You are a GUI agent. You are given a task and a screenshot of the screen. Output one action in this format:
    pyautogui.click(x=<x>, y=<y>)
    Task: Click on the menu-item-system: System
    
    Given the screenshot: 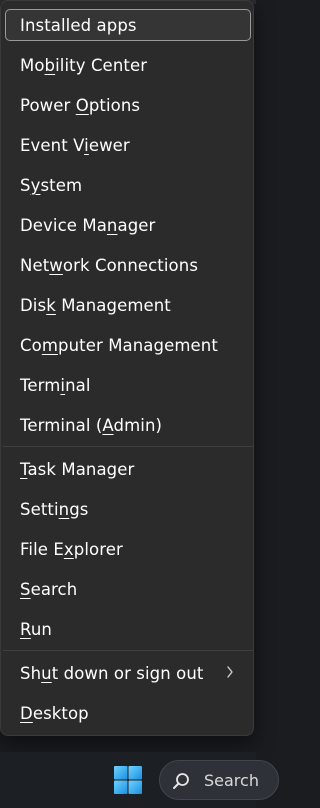 What is the action you would take?
    pyautogui.click(x=128, y=185)
    